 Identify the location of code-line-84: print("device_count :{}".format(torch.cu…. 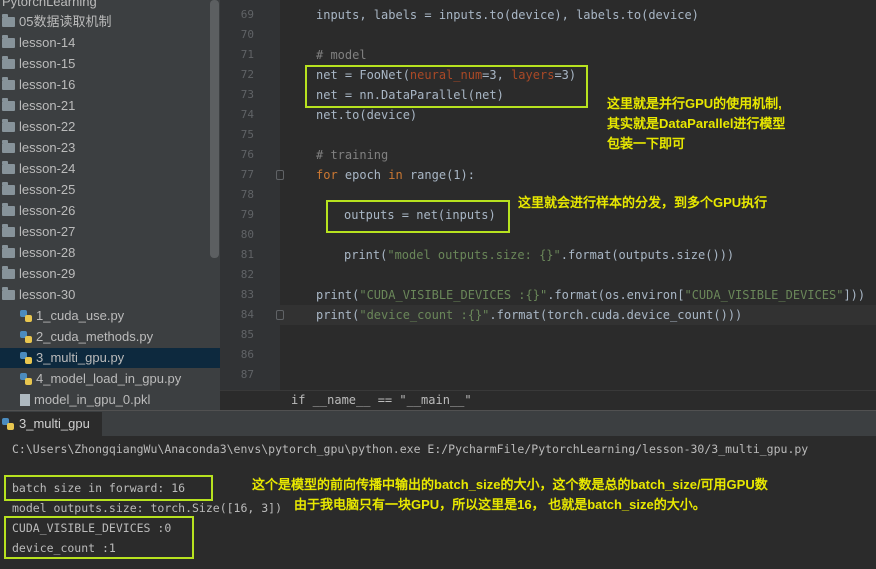
(529, 315).